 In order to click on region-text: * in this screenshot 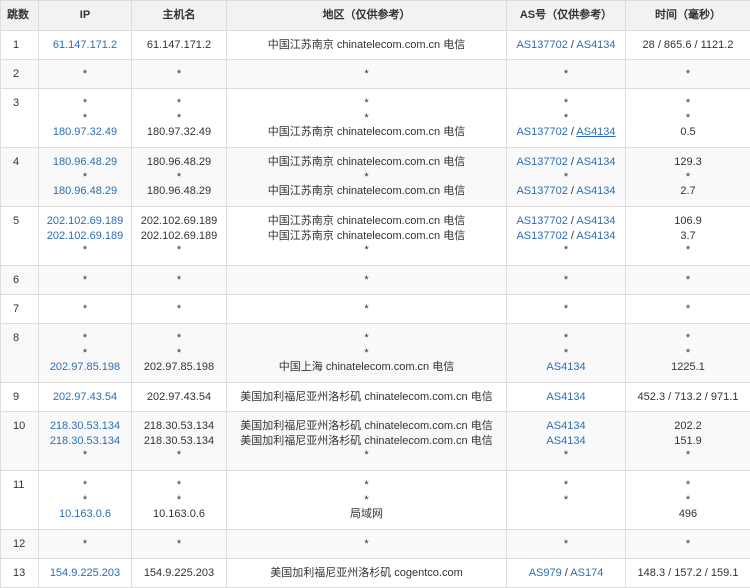, I will do `click(366, 544)`.